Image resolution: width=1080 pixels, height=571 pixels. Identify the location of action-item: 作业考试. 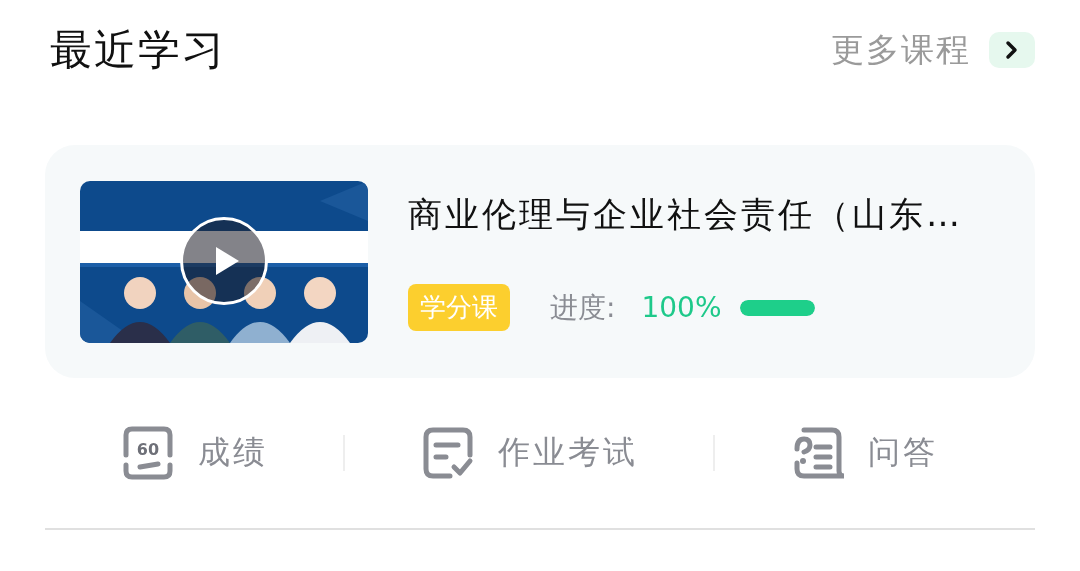
(529, 453).